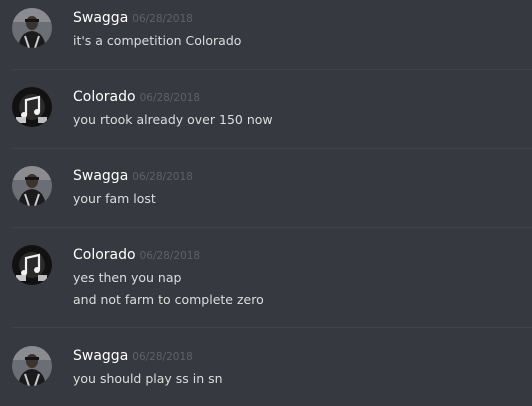 This screenshot has height=406, width=532. What do you see at coordinates (157, 40) in the screenshot?
I see `message-text: it's a competition Colorado` at bounding box center [157, 40].